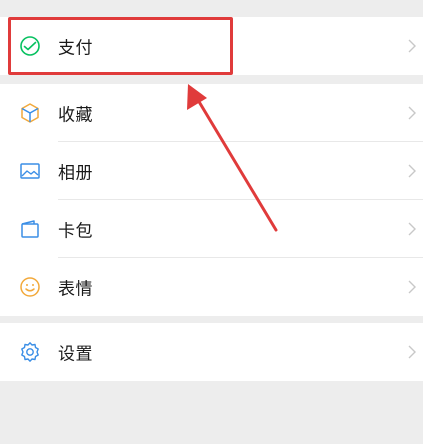  Describe the element at coordinates (211, 113) in the screenshot. I see `menu-item-favorites: 收藏` at that location.